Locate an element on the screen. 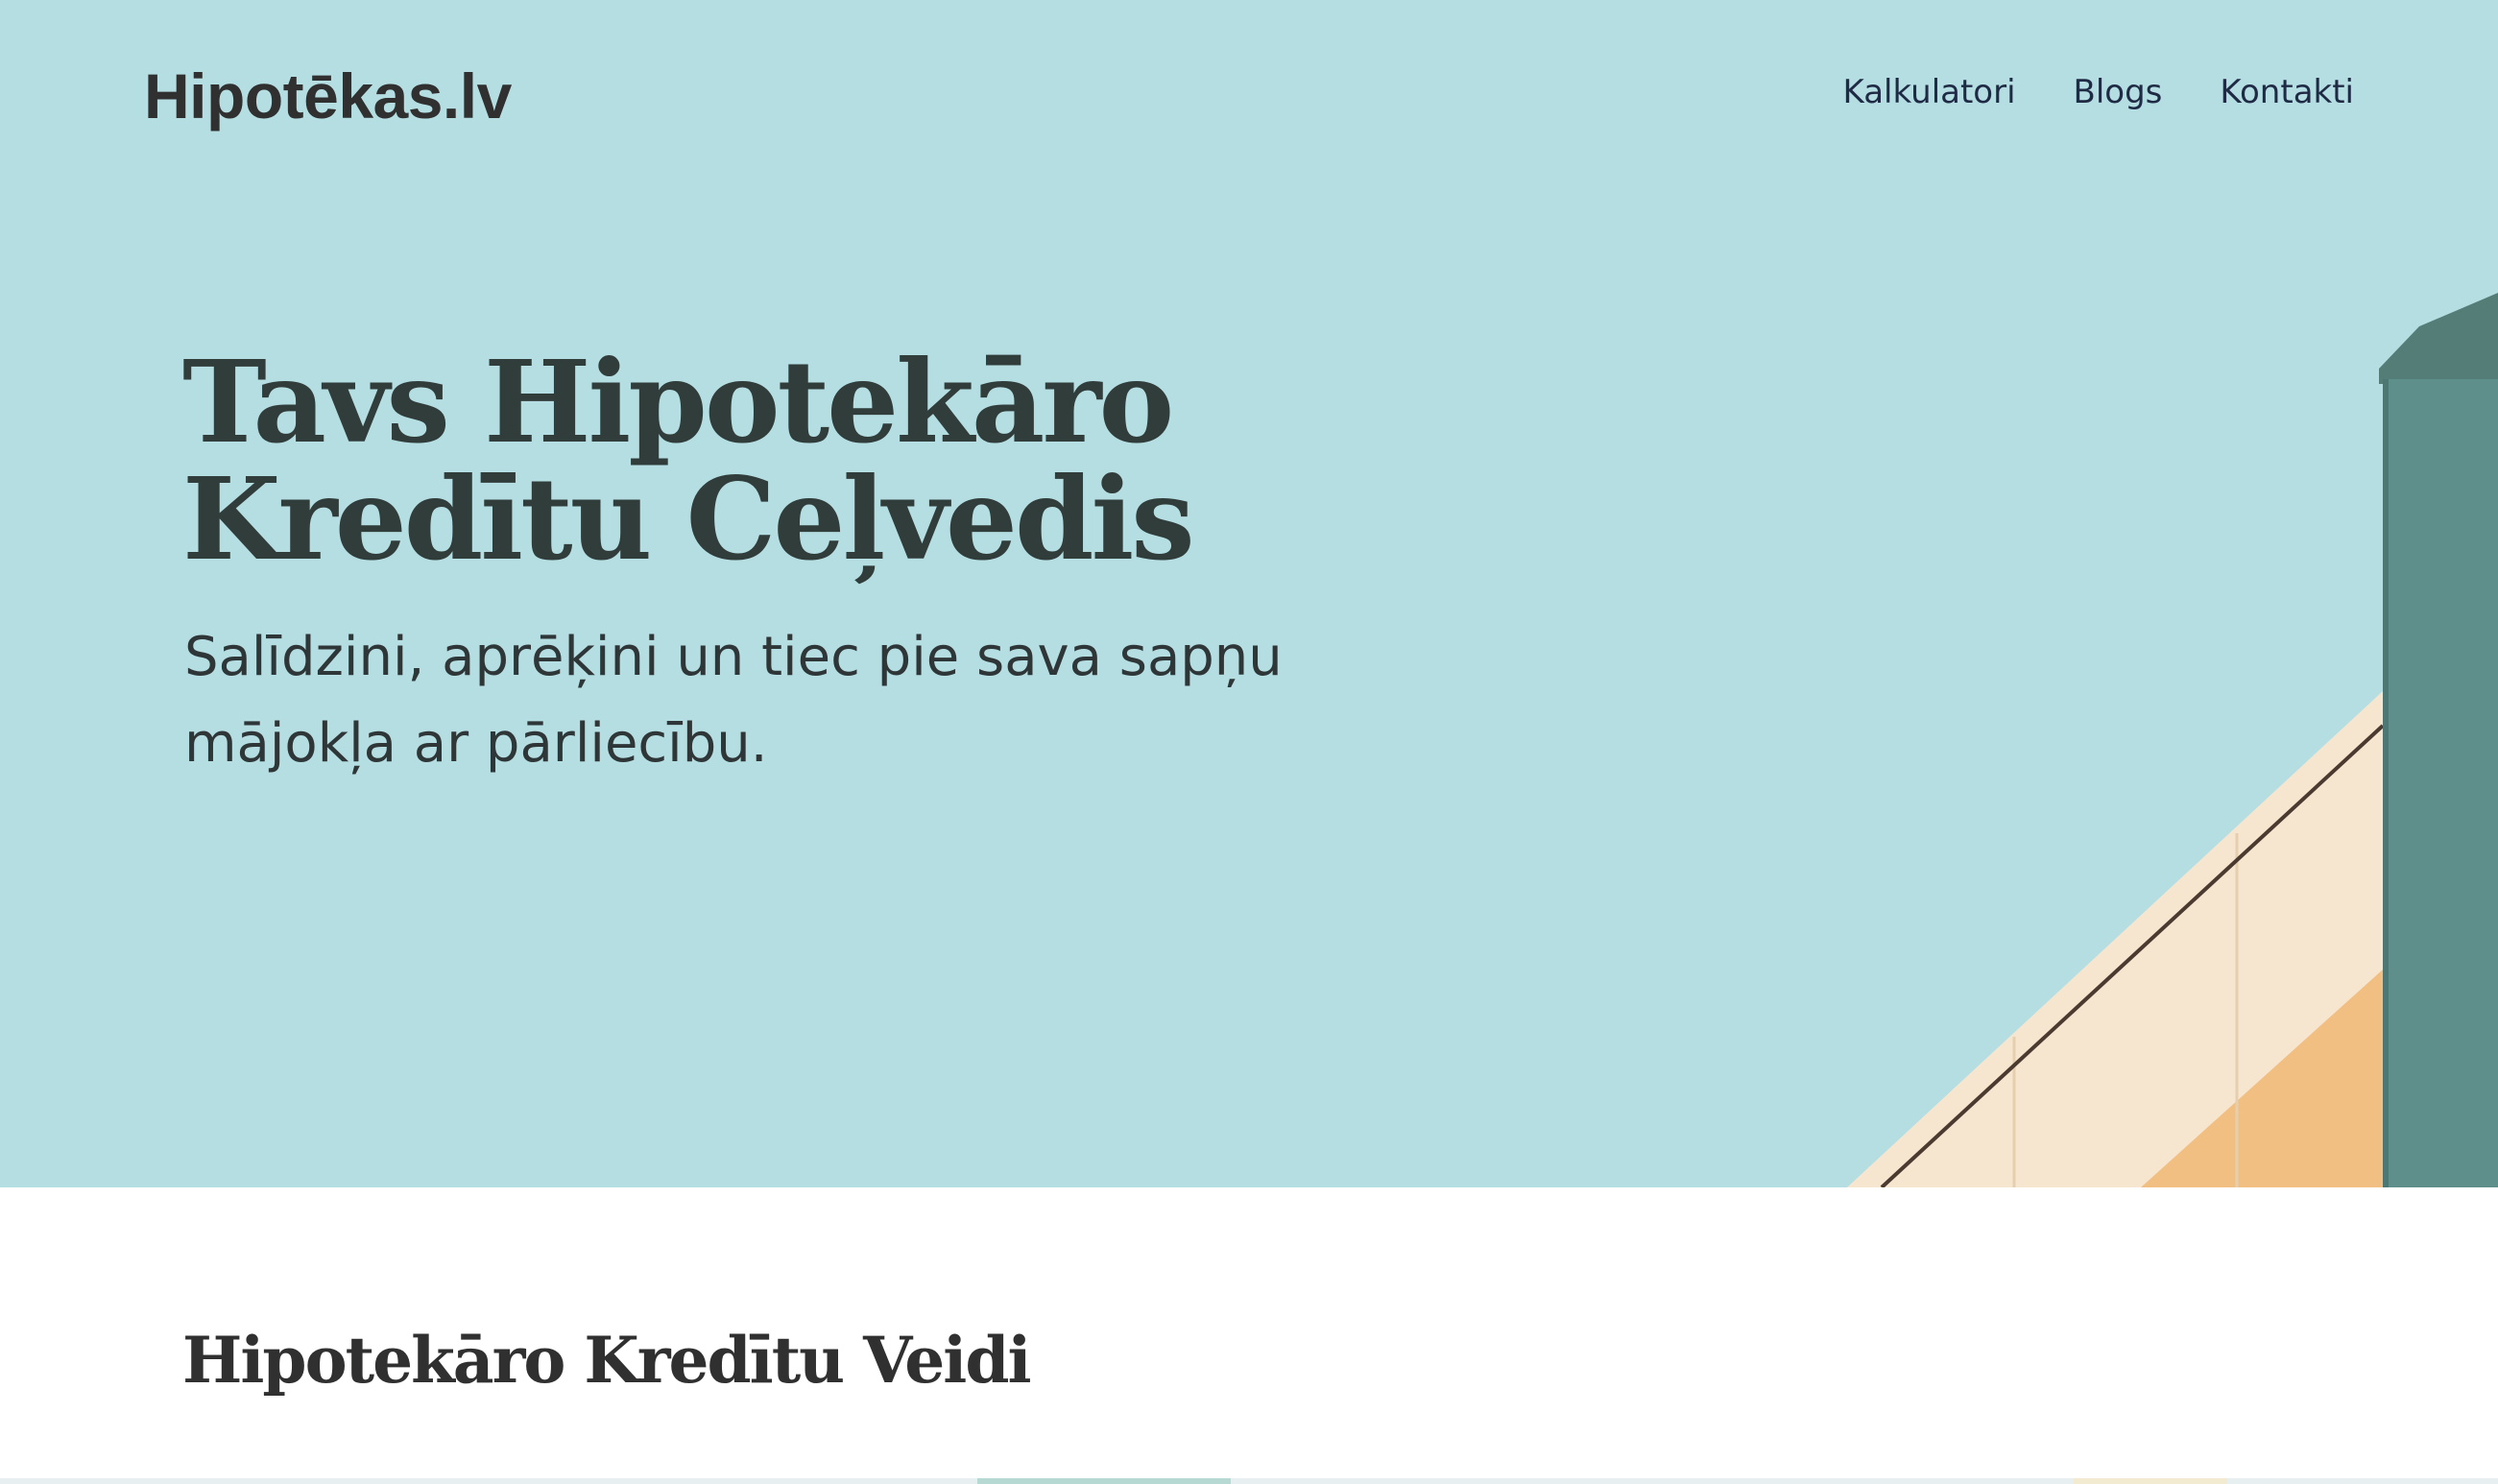  nav-link-kontakti: Kontakti is located at coordinates (2287, 92).